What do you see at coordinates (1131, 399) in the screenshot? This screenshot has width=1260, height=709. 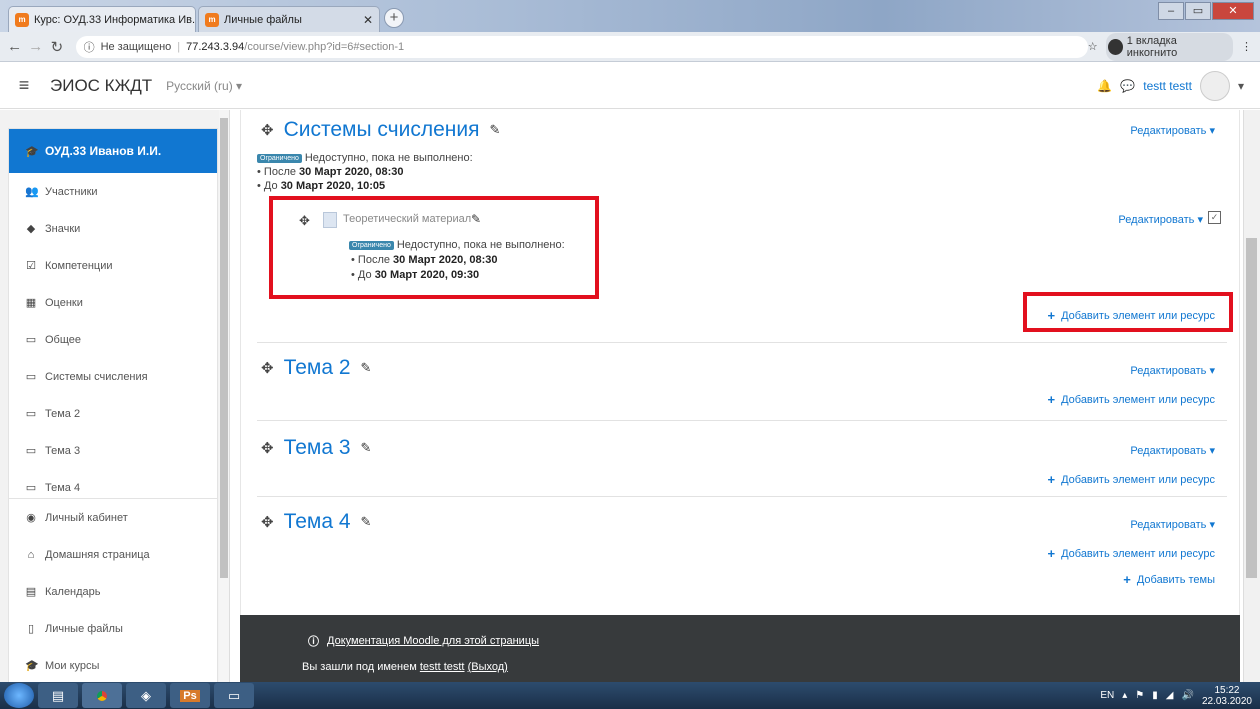 I see `add-activity-button-section2: + Добавить элемент или ресурс` at bounding box center [1131, 399].